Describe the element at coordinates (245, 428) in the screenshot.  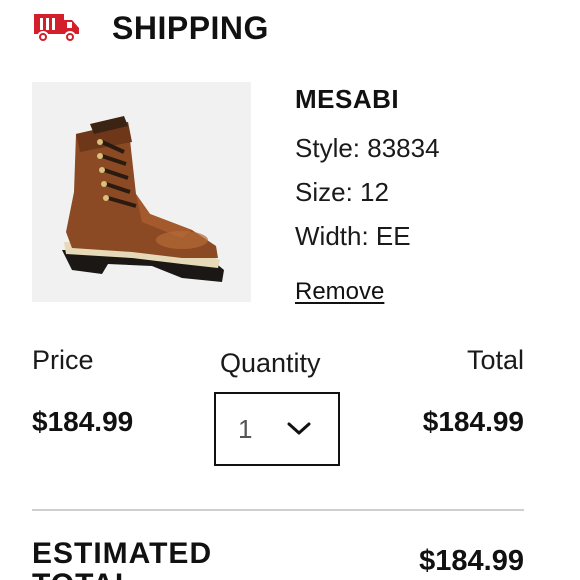
I see `quantity-value: 1` at that location.